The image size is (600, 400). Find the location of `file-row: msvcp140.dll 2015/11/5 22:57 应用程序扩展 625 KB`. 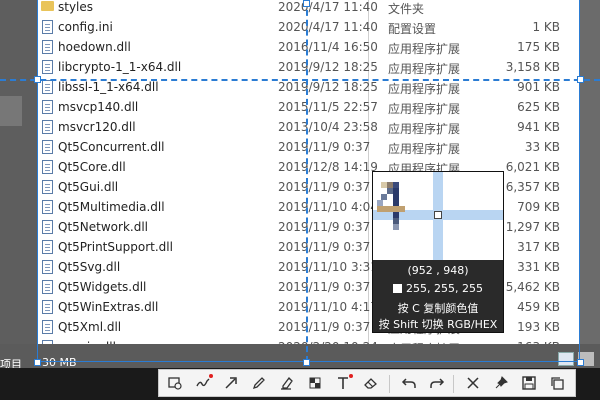

file-row: msvcp140.dll 2015/11/5 22:57 应用程序扩展 625 KB is located at coordinates (309, 108).